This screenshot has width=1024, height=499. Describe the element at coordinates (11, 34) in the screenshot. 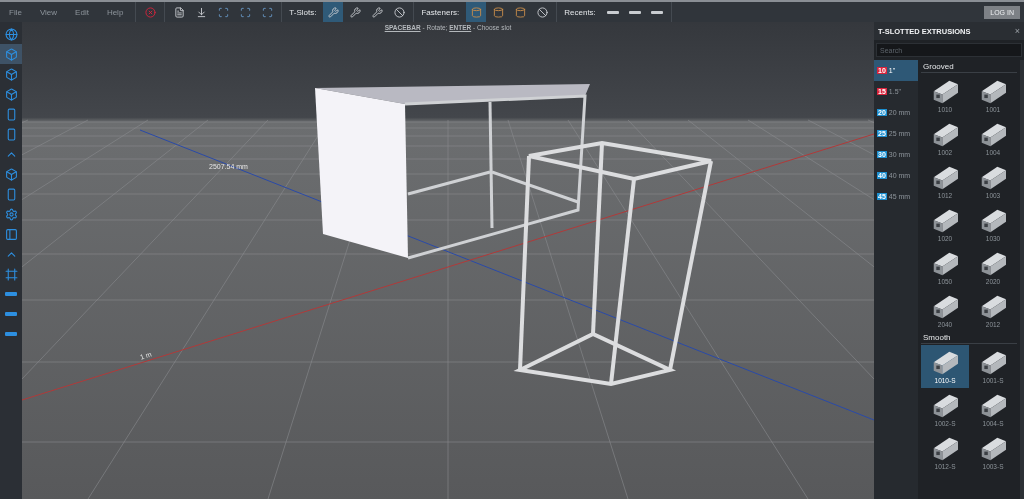

I see `globe-icon` at that location.